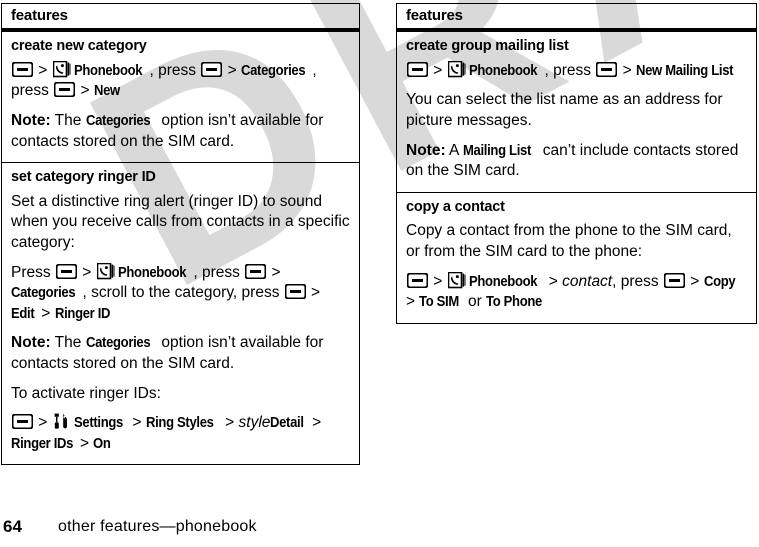 This screenshot has width=759, height=547. I want to click on body-text: A, so click(454, 150).